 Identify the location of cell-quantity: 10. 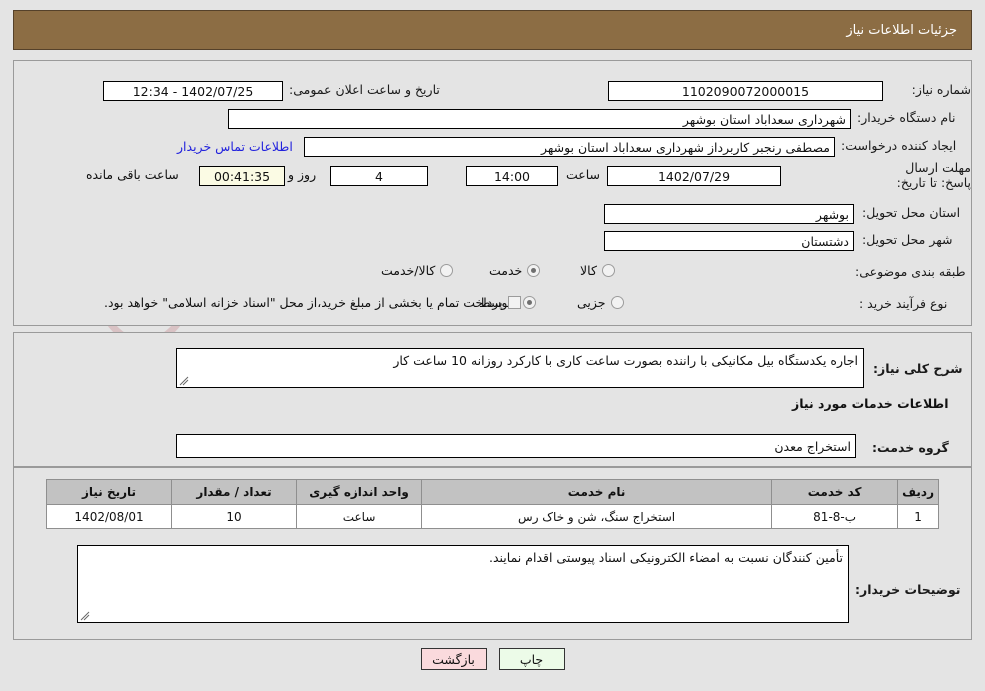
(234, 516).